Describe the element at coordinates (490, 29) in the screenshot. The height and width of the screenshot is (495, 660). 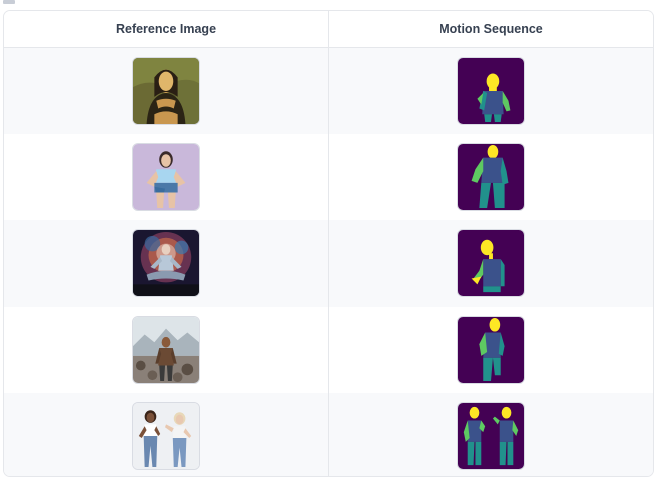
I see `motion-sequence-header: Motion Sequence` at that location.